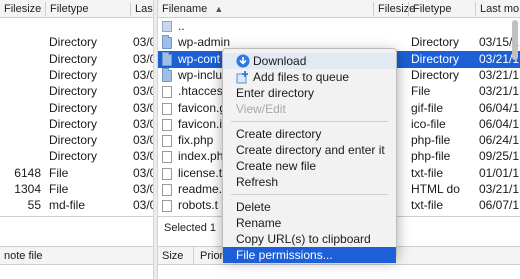  I want to click on menu-item-create-directory-and-enter-it: Create directory and enter it, so click(309, 150).